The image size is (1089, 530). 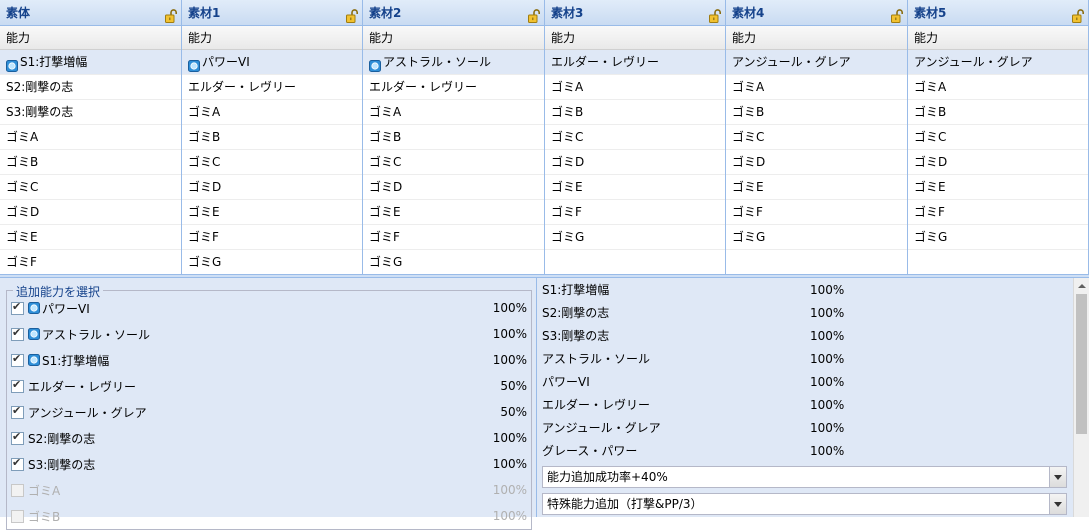 What do you see at coordinates (802, 313) in the screenshot?
I see `result-row: S2:剛撃の志 100%` at bounding box center [802, 313].